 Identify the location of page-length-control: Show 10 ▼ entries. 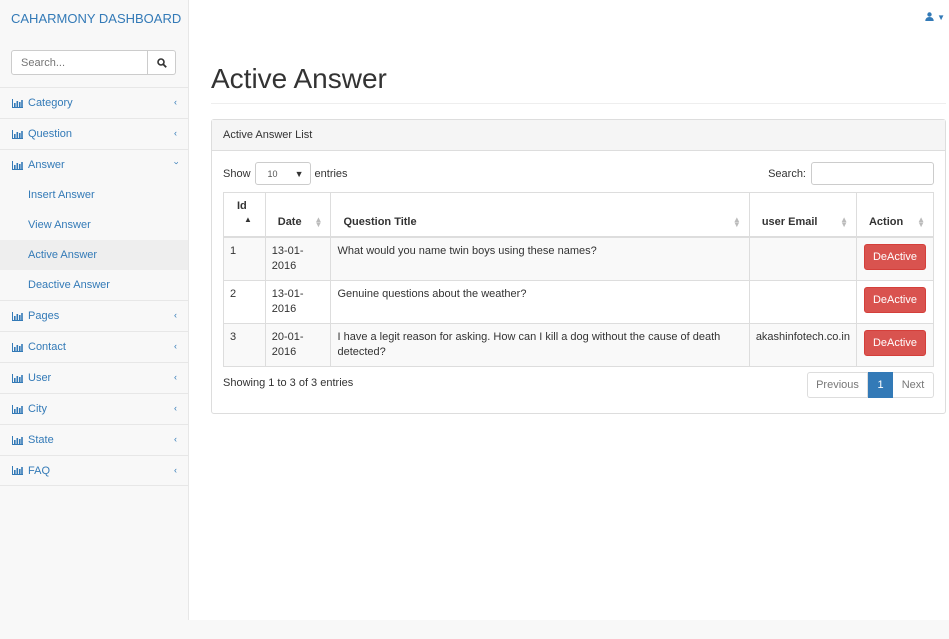
(285, 173).